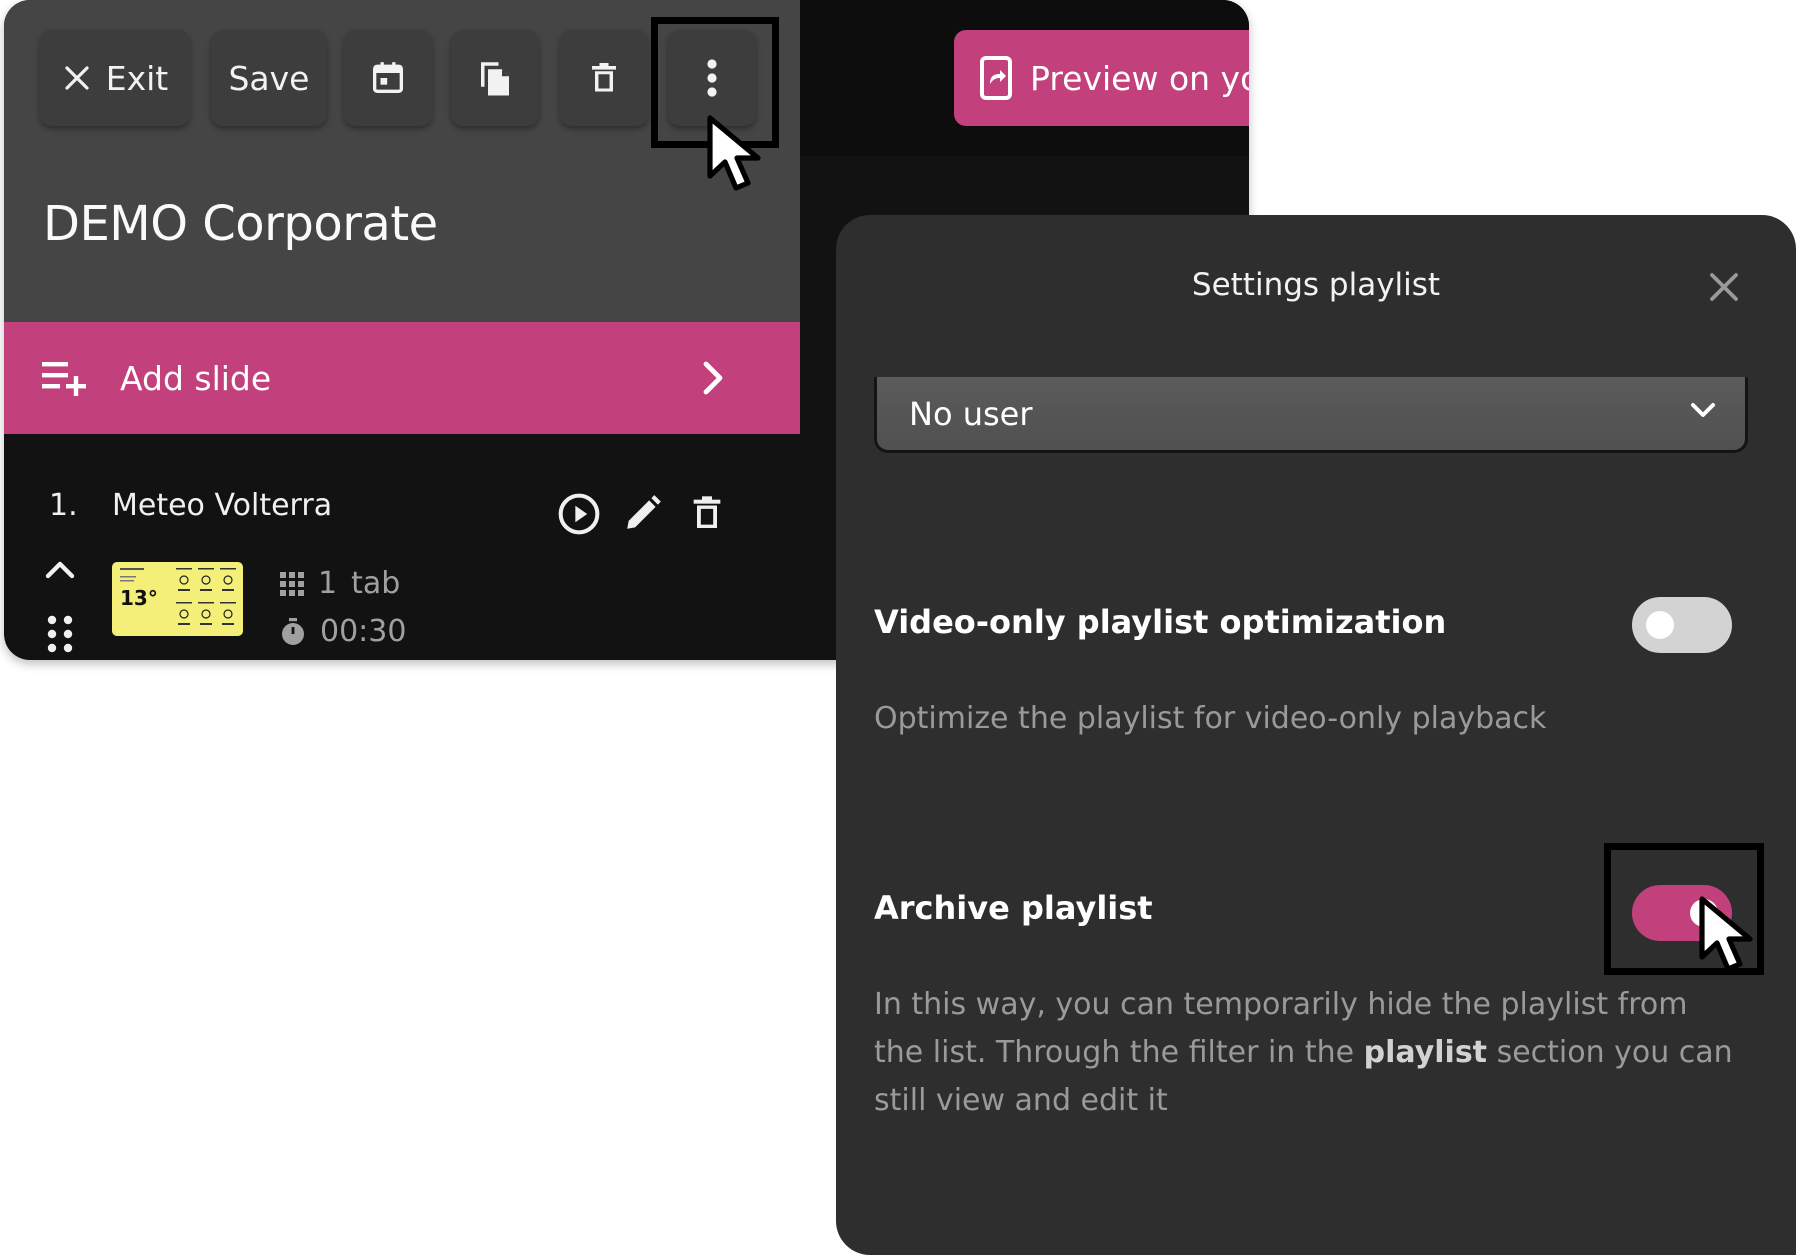 The height and width of the screenshot is (1255, 1796). What do you see at coordinates (1703, 410) in the screenshot?
I see `chevron-down-icon` at bounding box center [1703, 410].